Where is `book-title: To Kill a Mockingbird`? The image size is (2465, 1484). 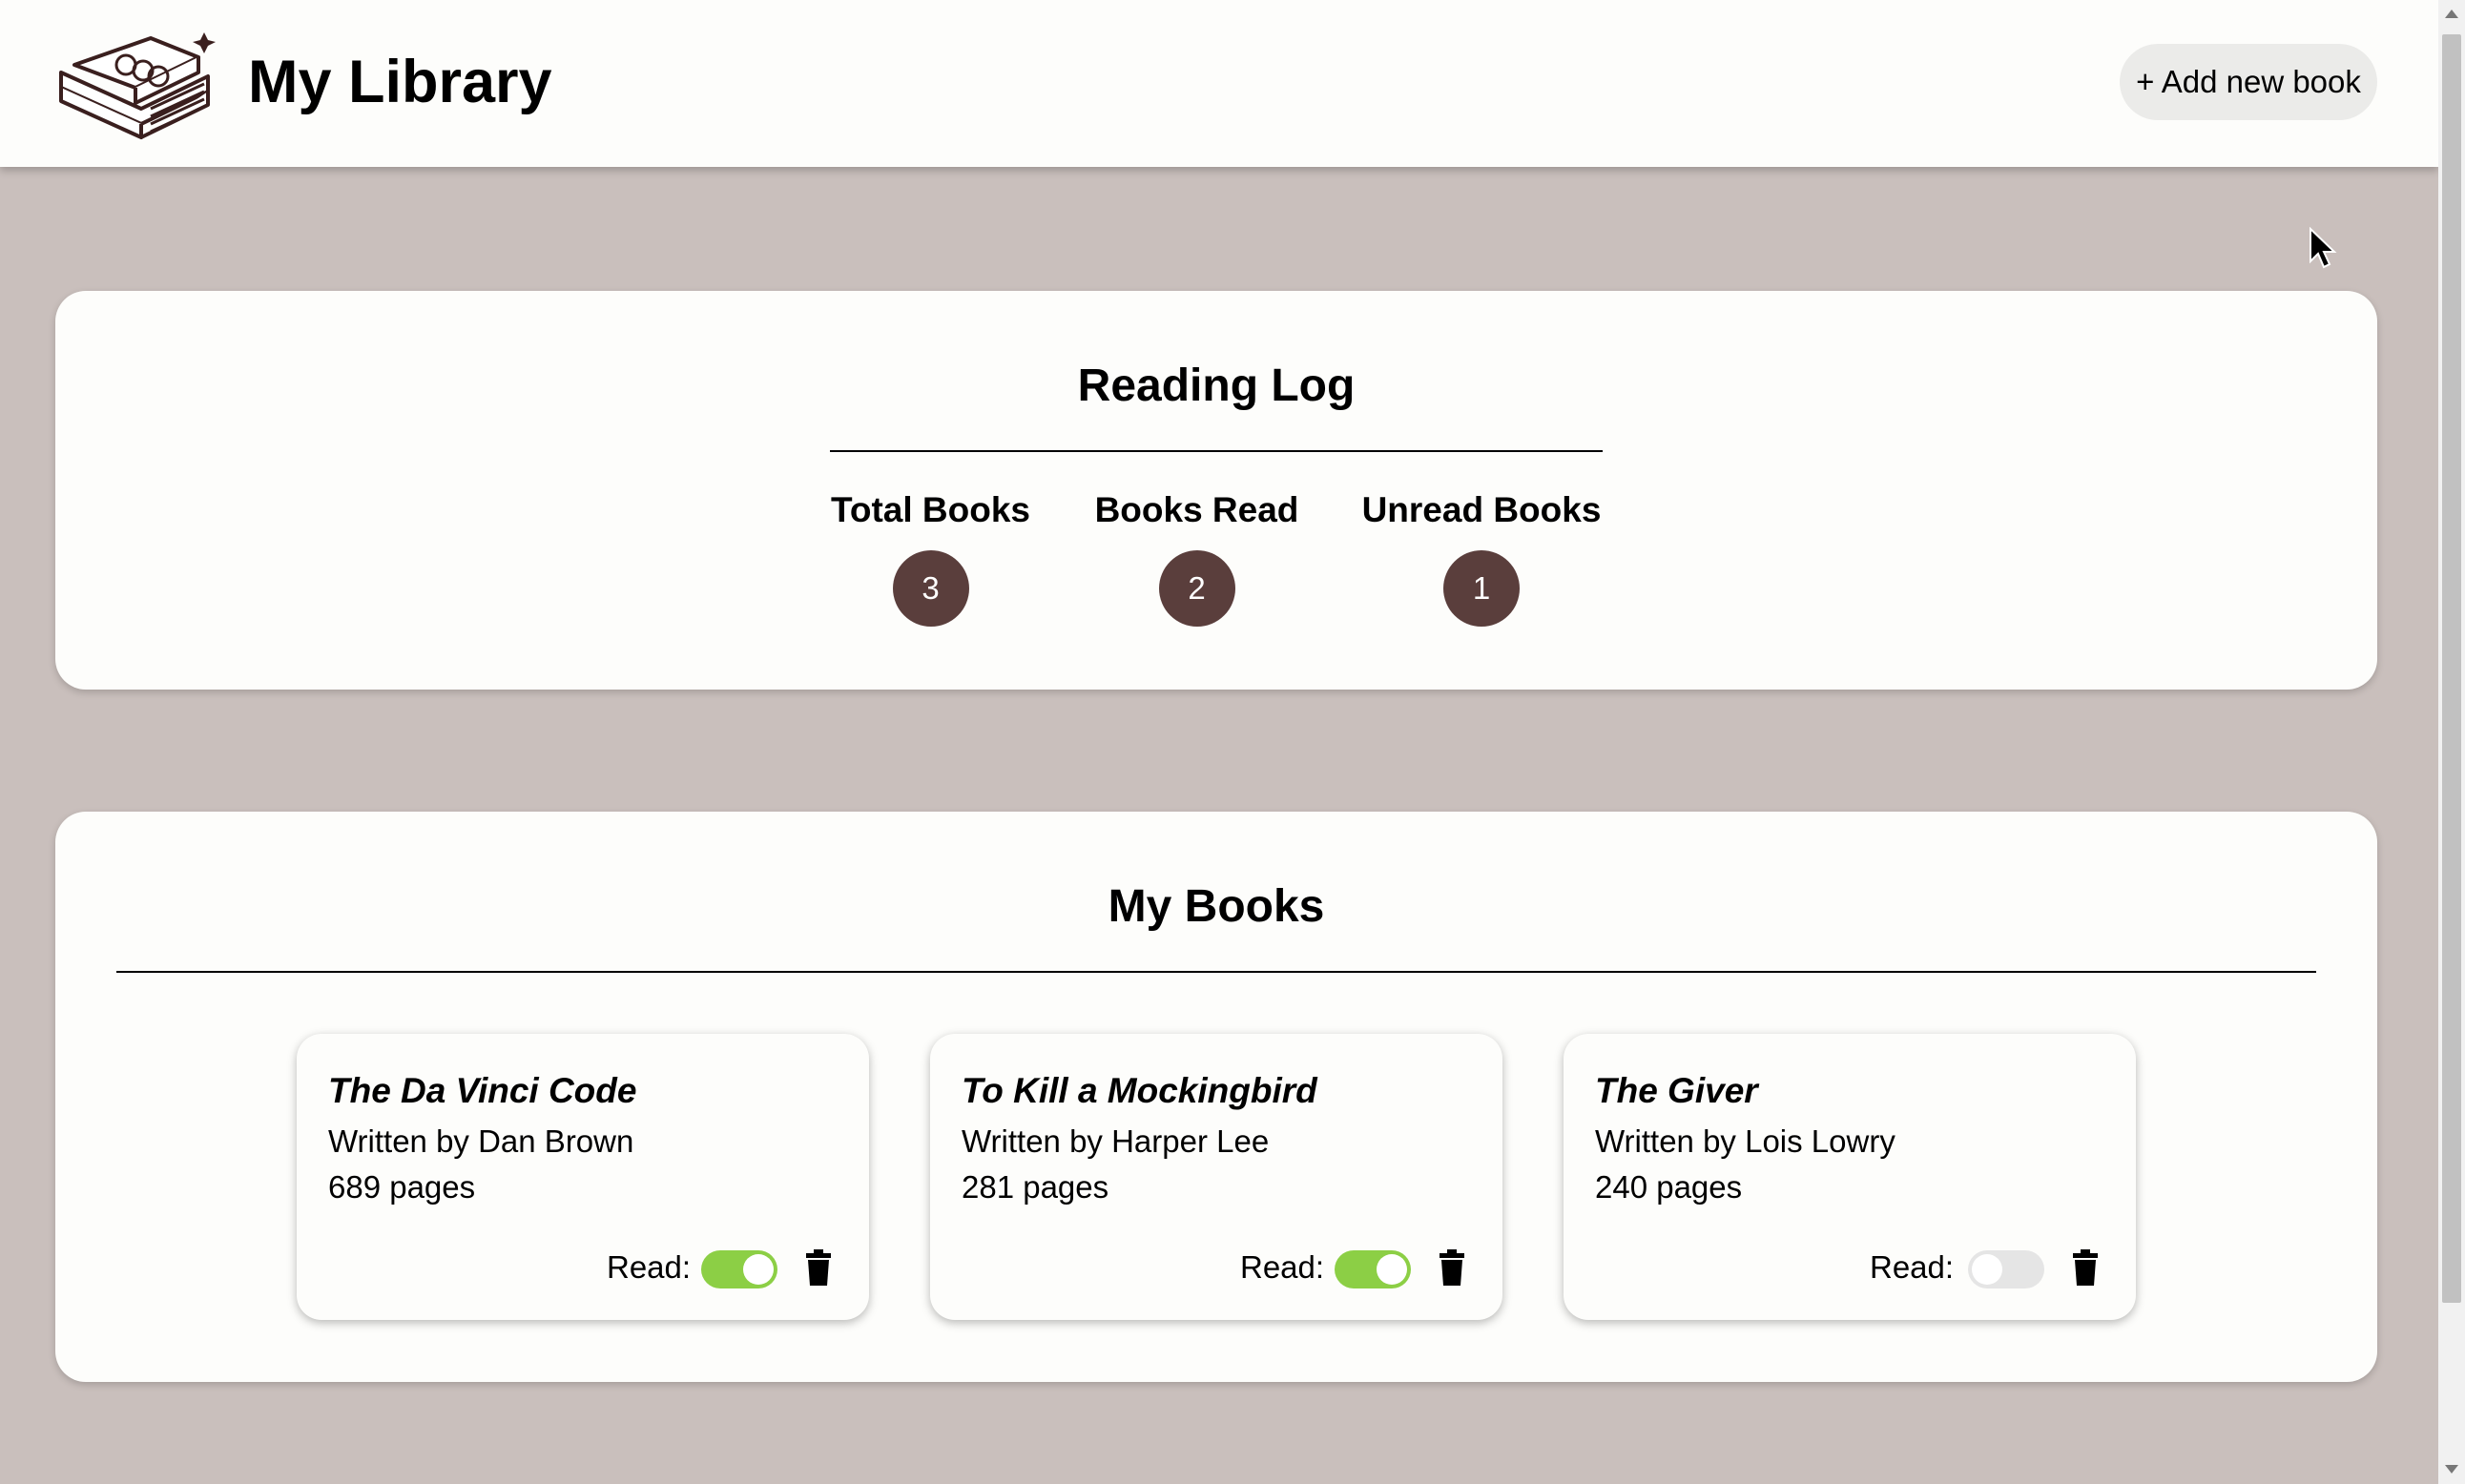
book-title: To Kill a Mockingbird is located at coordinates (1140, 1090).